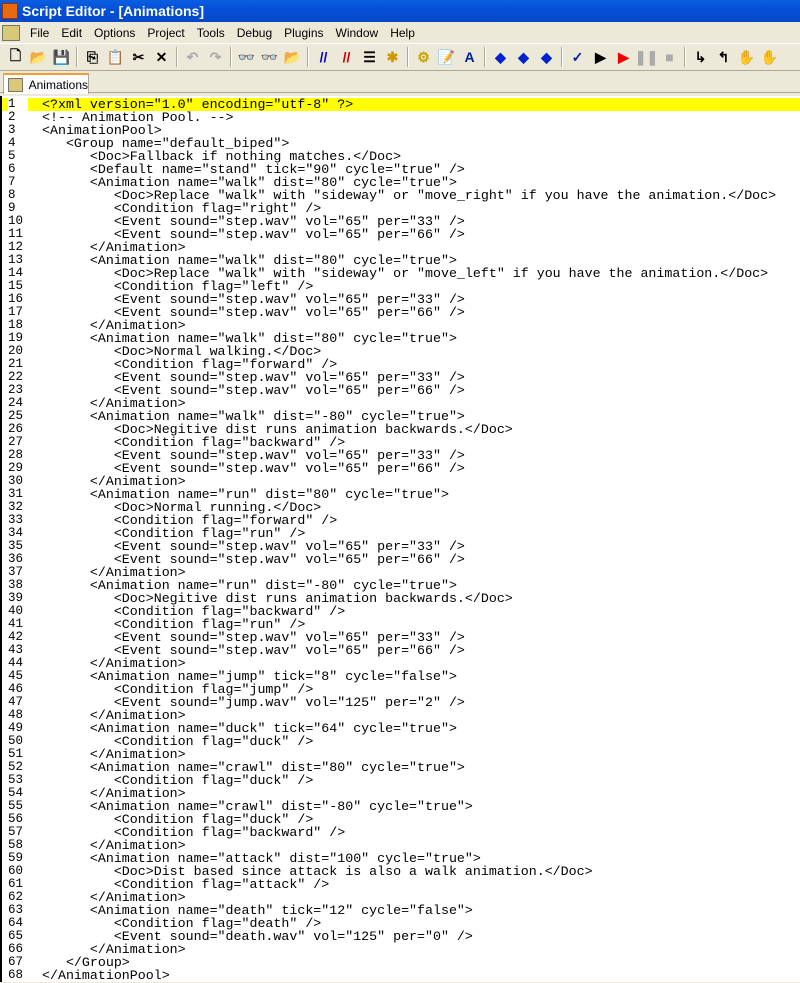  Describe the element at coordinates (113, 11) in the screenshot. I see `window-title: Script Editor - [Animations]` at that location.